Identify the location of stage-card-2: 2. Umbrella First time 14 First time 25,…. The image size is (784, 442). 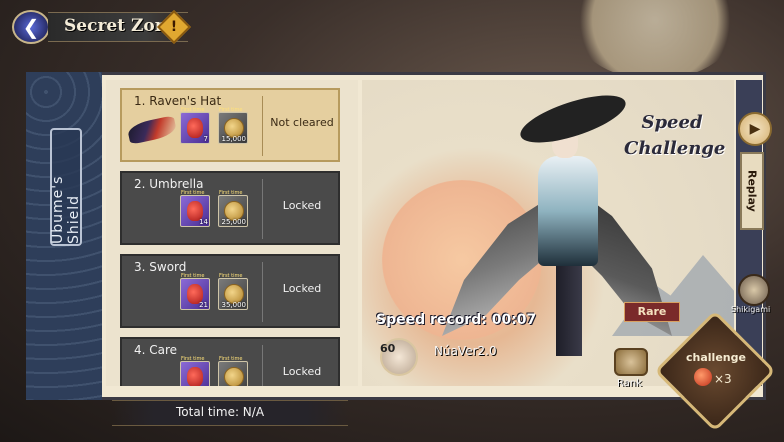
(230, 208).